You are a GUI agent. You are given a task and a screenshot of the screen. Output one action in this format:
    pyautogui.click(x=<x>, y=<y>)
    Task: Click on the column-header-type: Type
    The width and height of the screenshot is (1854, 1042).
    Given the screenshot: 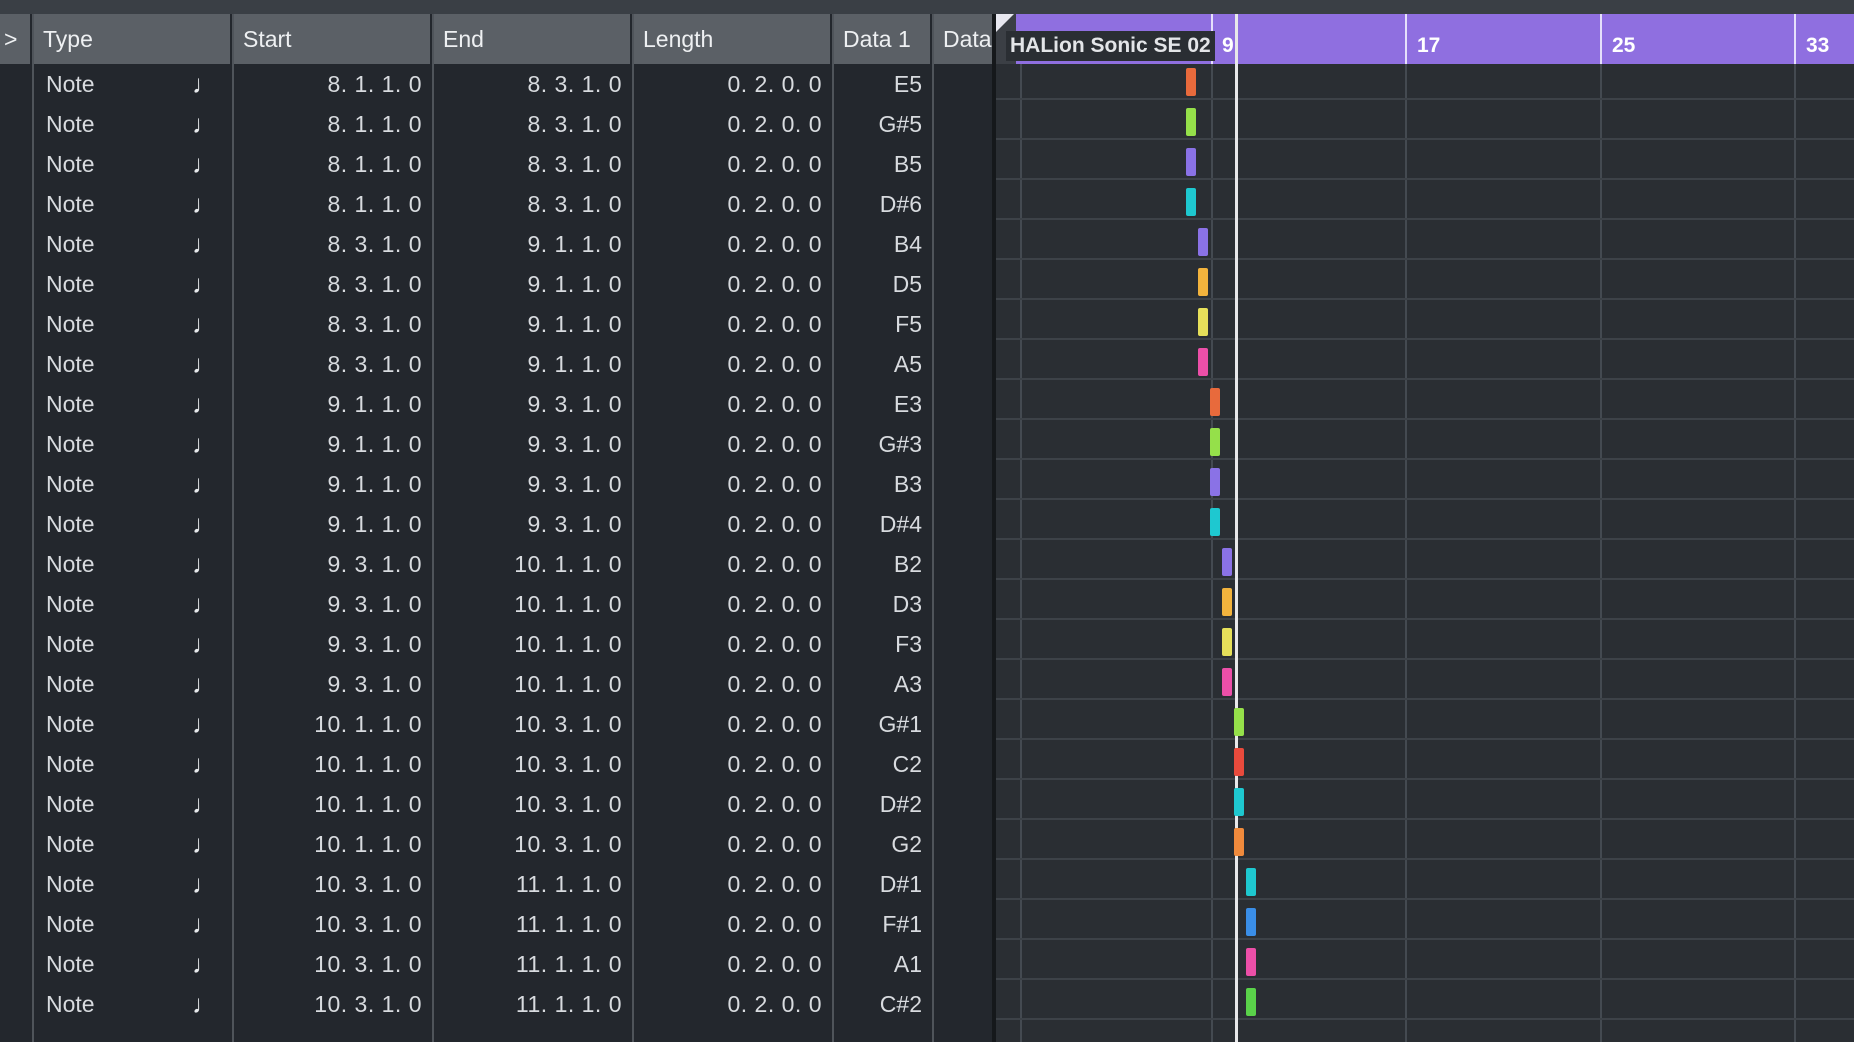 What is the action you would take?
    pyautogui.click(x=132, y=39)
    